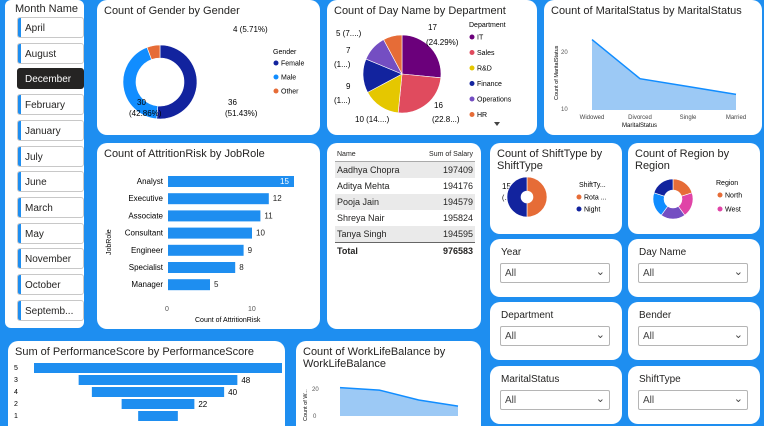 This screenshot has width=764, height=426. What do you see at coordinates (592, 210) in the screenshot?
I see `shift-legend-item: Night` at bounding box center [592, 210].